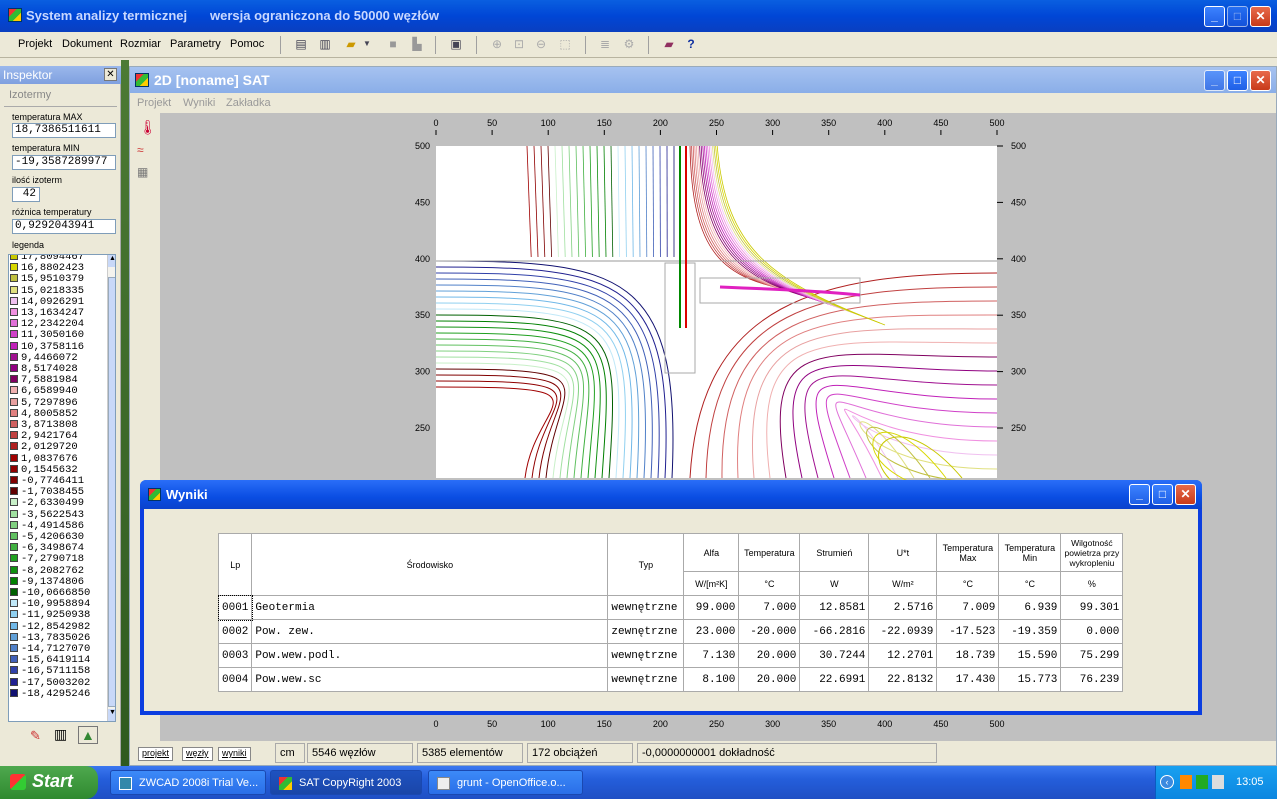 This screenshot has width=1277, height=799. I want to click on menu2-zakladka: Zakładka, so click(248, 103).